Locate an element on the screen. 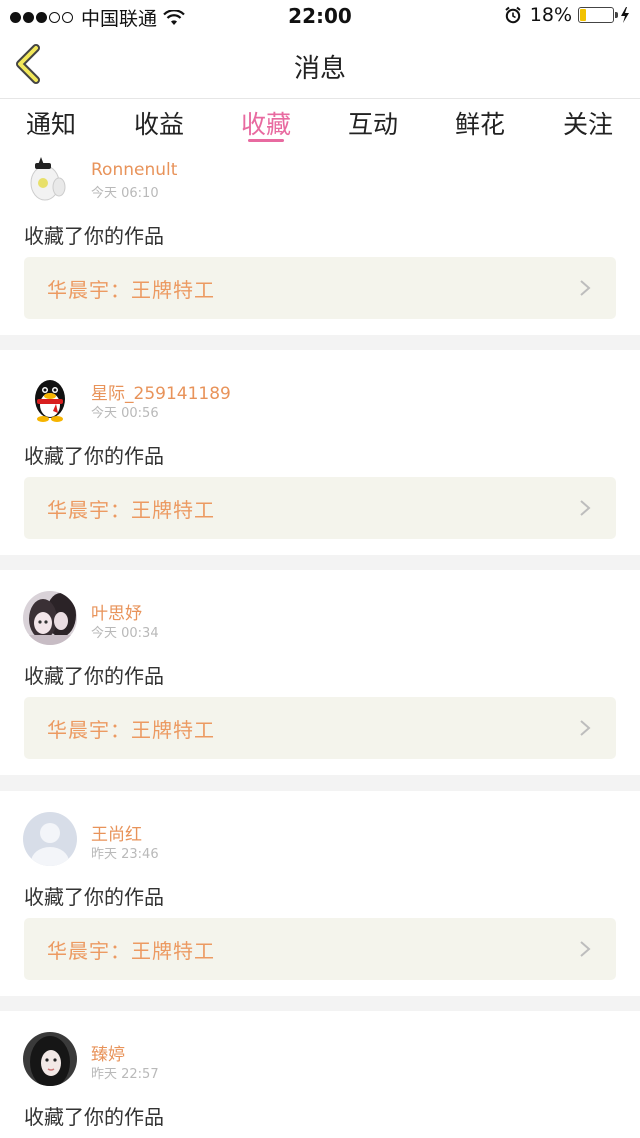  tab-favorites: 收藏 is located at coordinates (266, 123).